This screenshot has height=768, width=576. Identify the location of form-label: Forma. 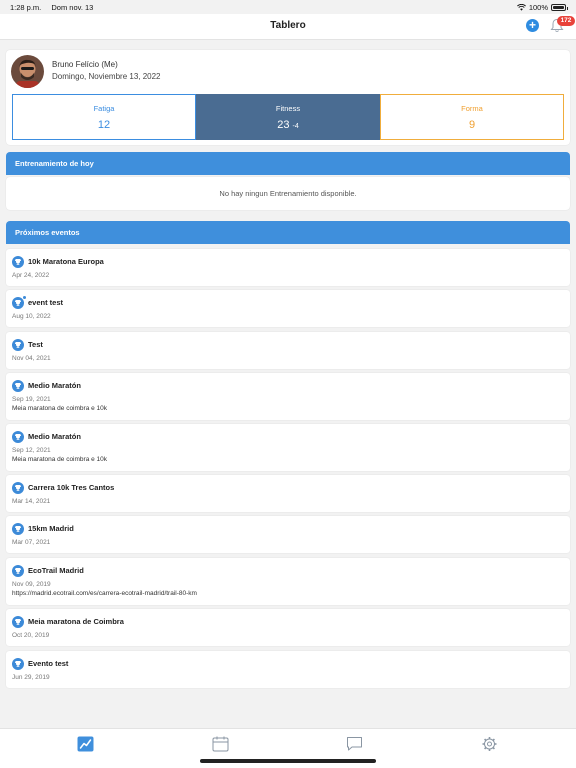
(472, 108).